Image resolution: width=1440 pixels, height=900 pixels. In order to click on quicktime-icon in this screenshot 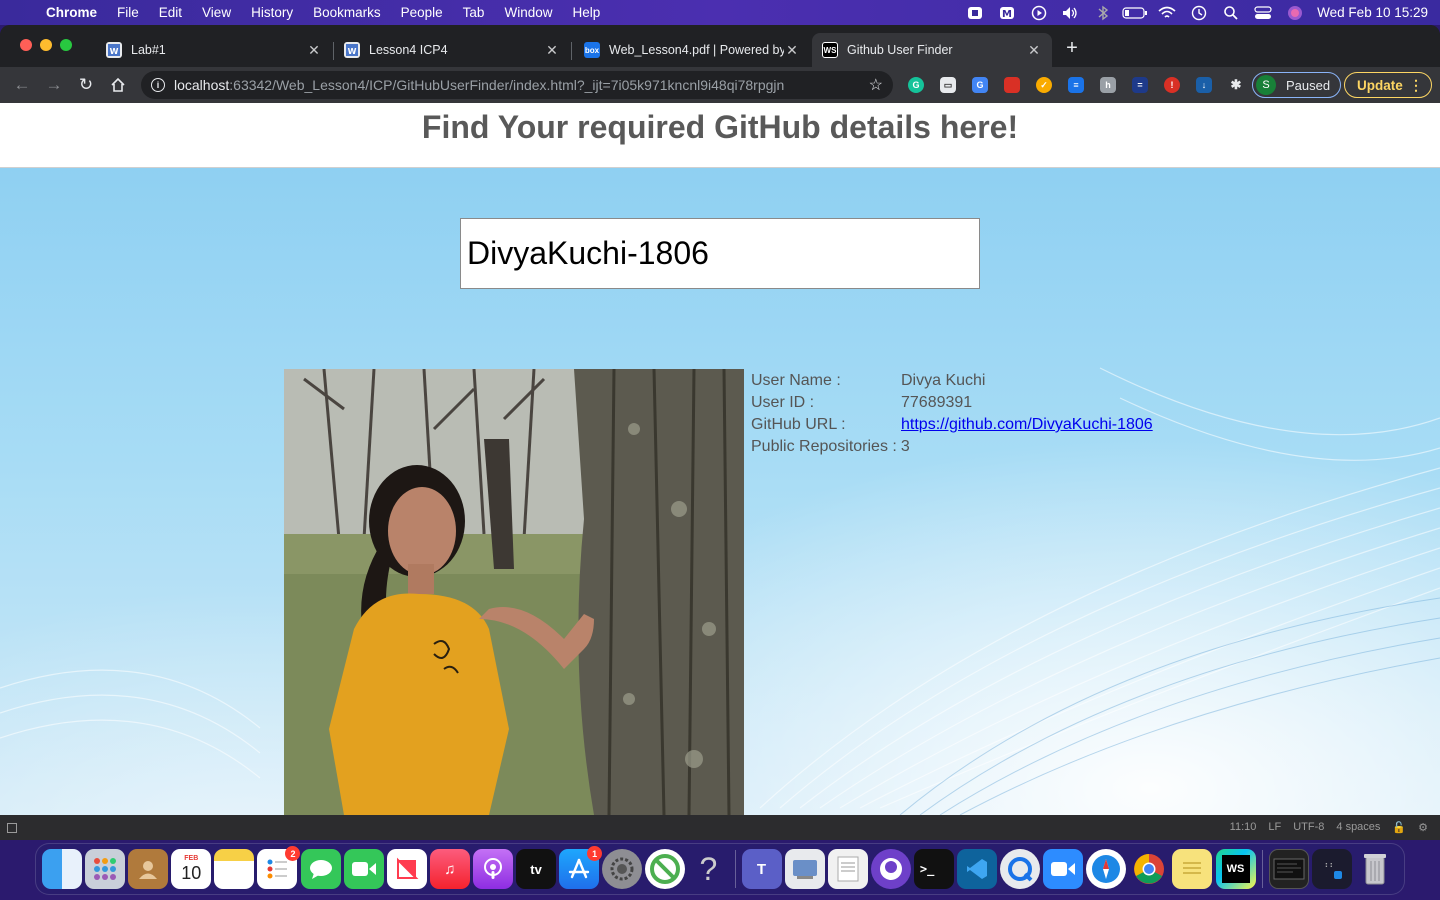, I will do `click(1020, 869)`.